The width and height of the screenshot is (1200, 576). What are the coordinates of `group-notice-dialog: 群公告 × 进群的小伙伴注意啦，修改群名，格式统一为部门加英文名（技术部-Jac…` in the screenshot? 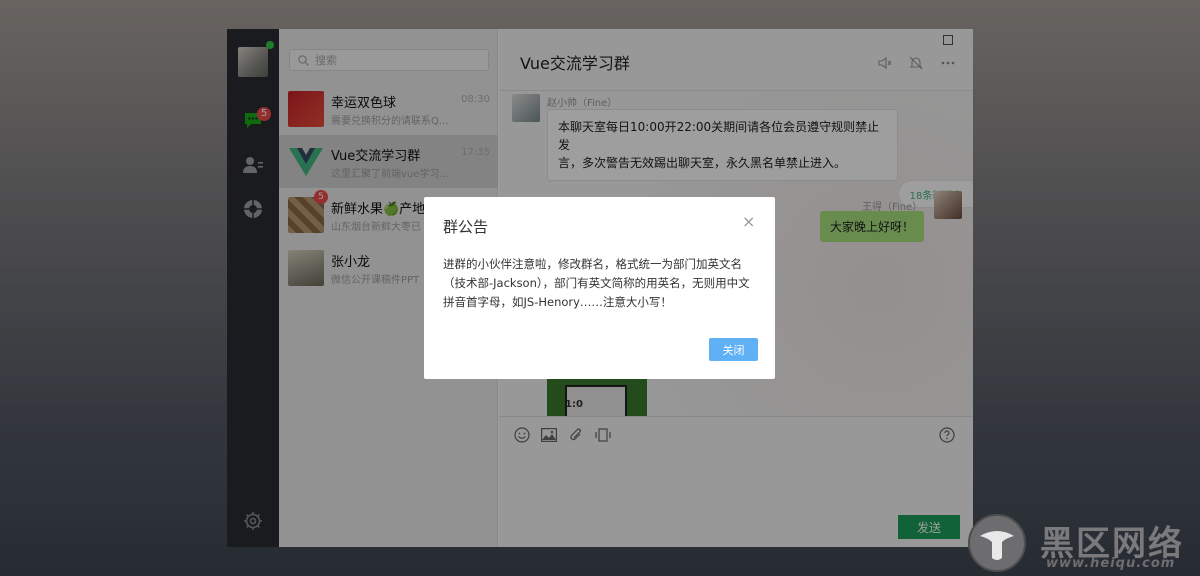 It's located at (599, 288).